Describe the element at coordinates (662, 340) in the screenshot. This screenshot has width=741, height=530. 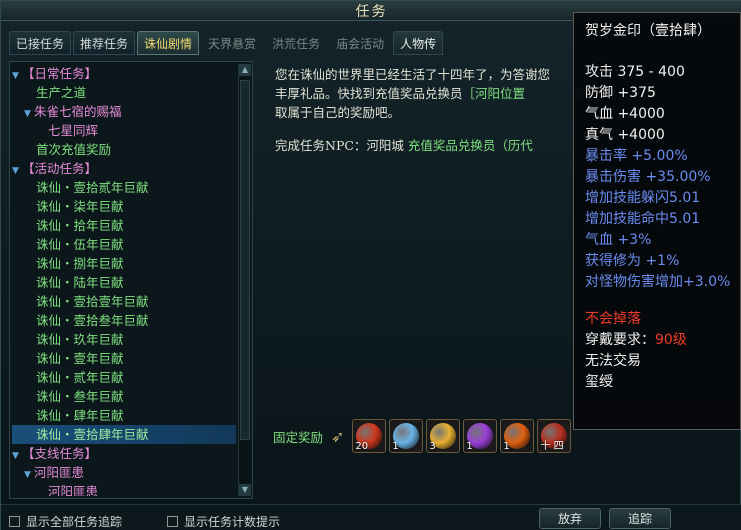
I see `wear-requirement: 穿戴要求：90级` at that location.